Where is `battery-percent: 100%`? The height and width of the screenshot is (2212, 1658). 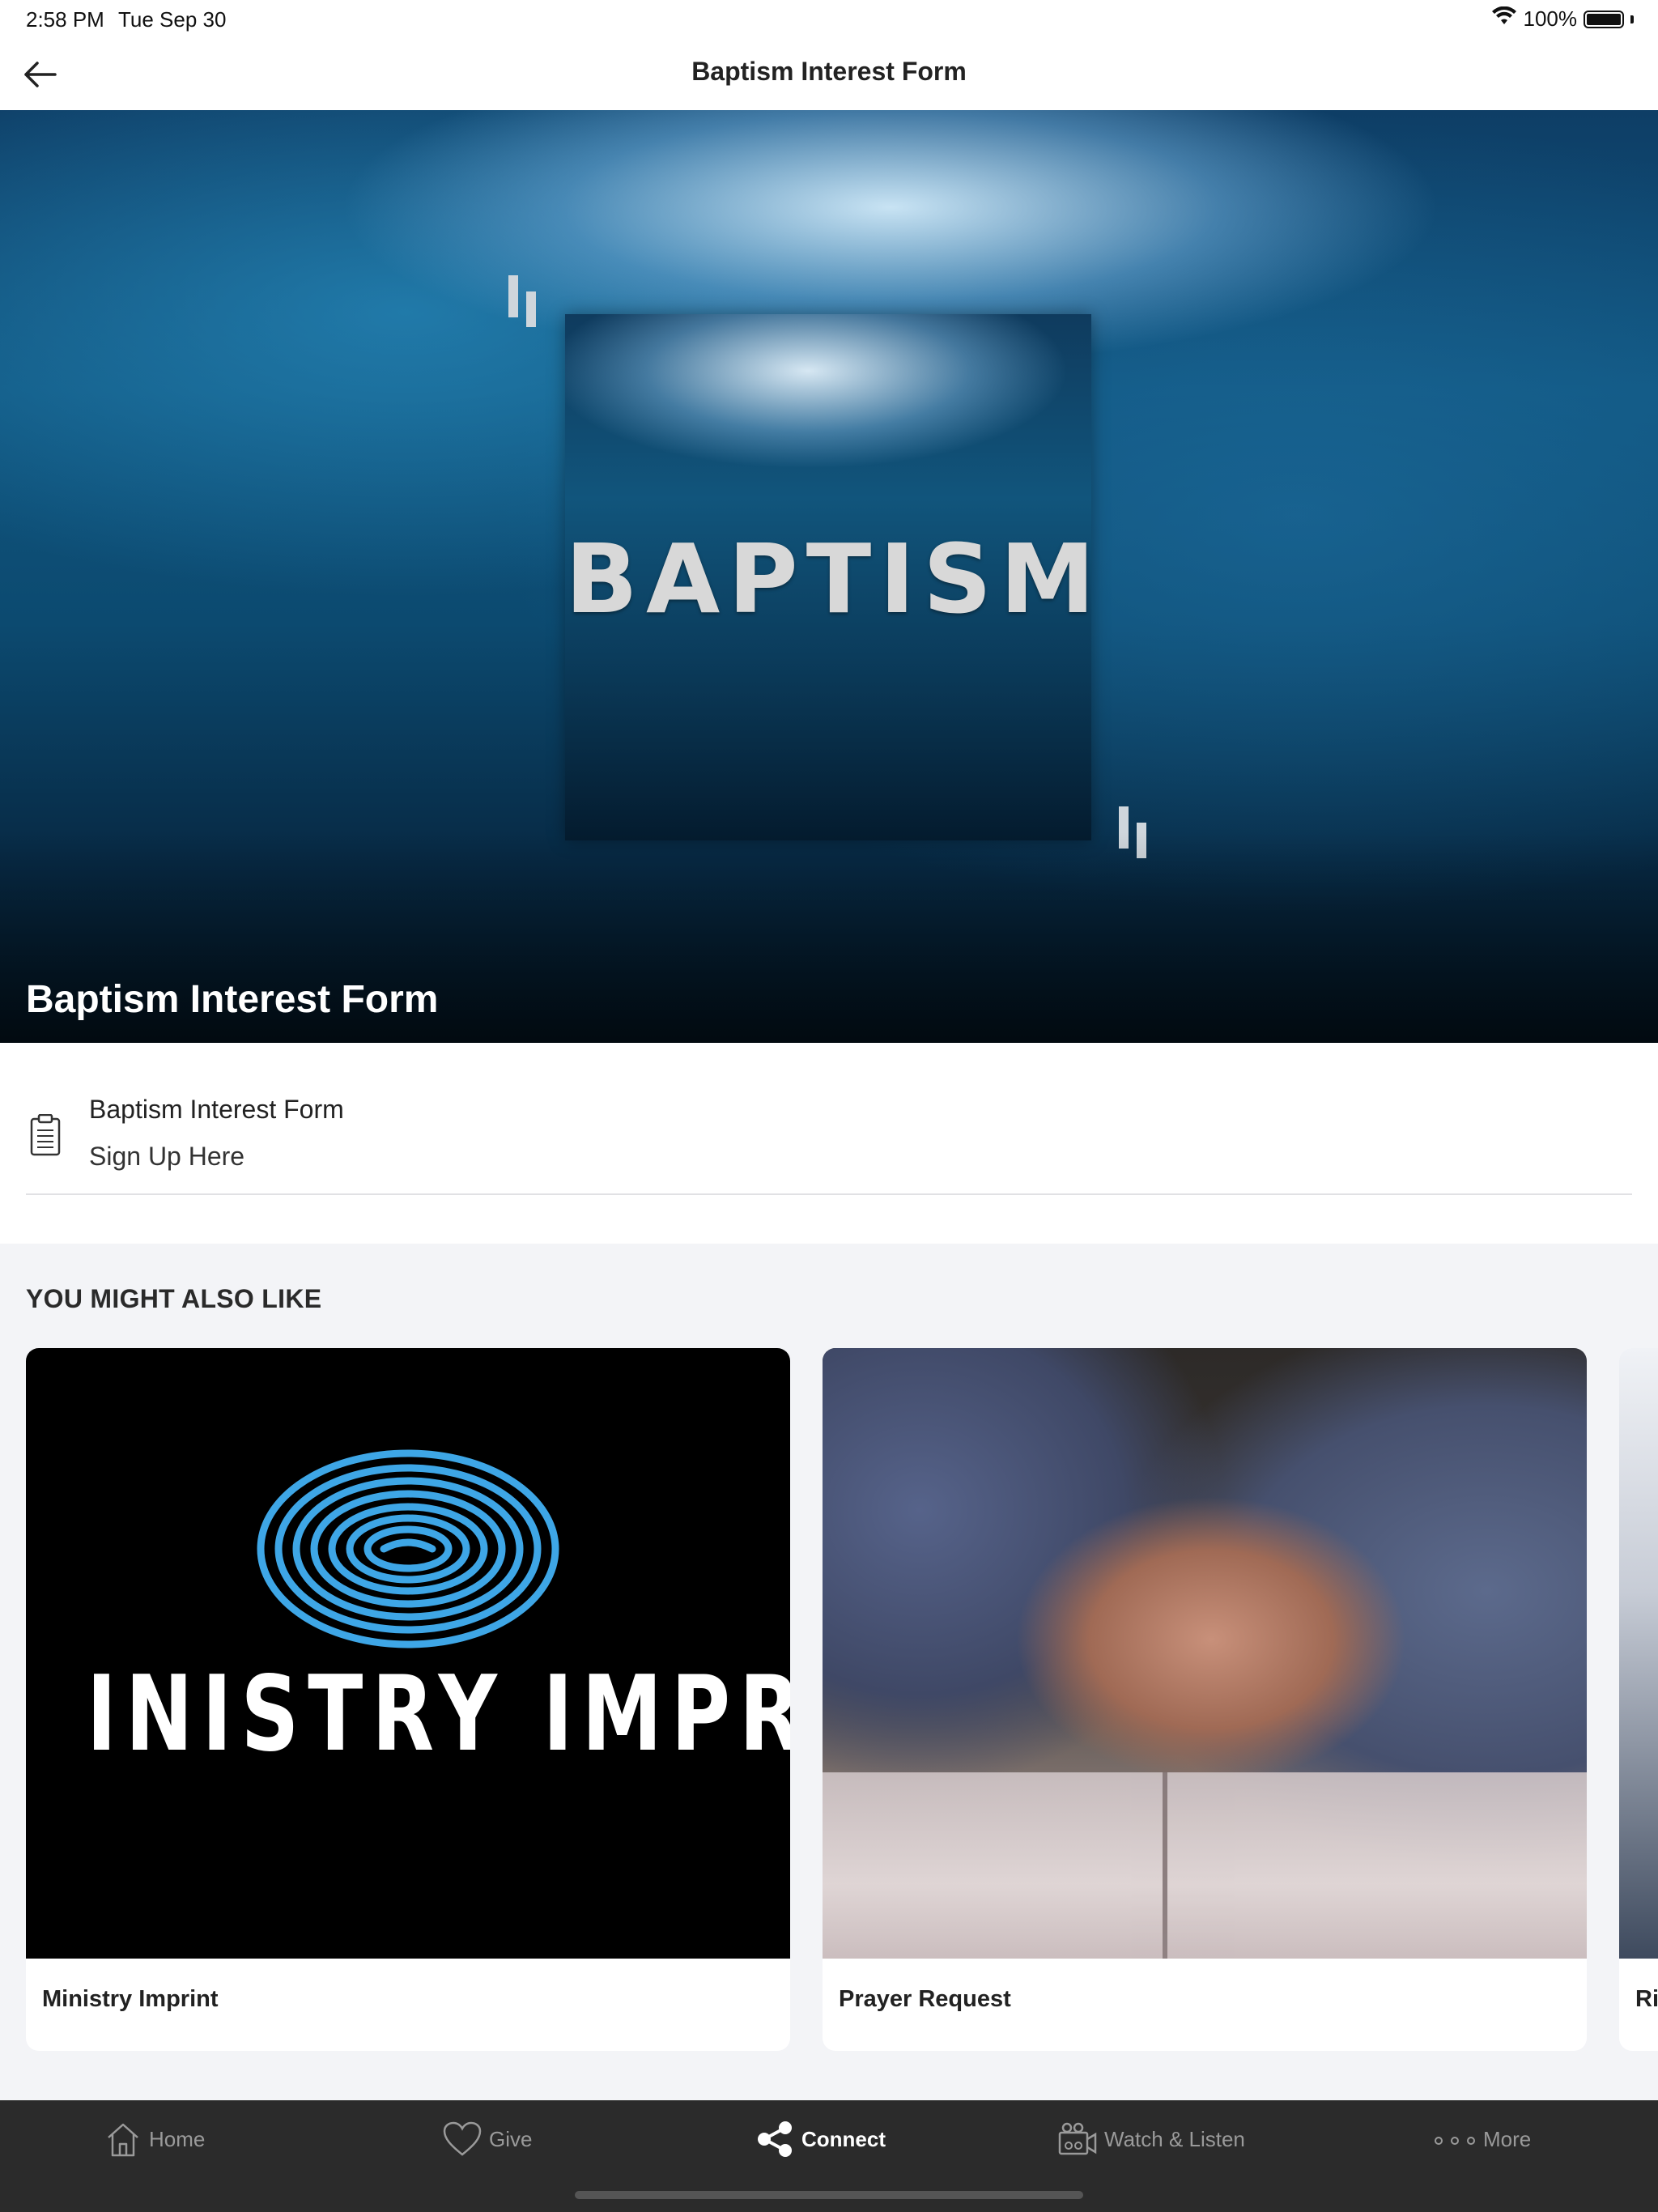
battery-percent: 100% is located at coordinates (1550, 19).